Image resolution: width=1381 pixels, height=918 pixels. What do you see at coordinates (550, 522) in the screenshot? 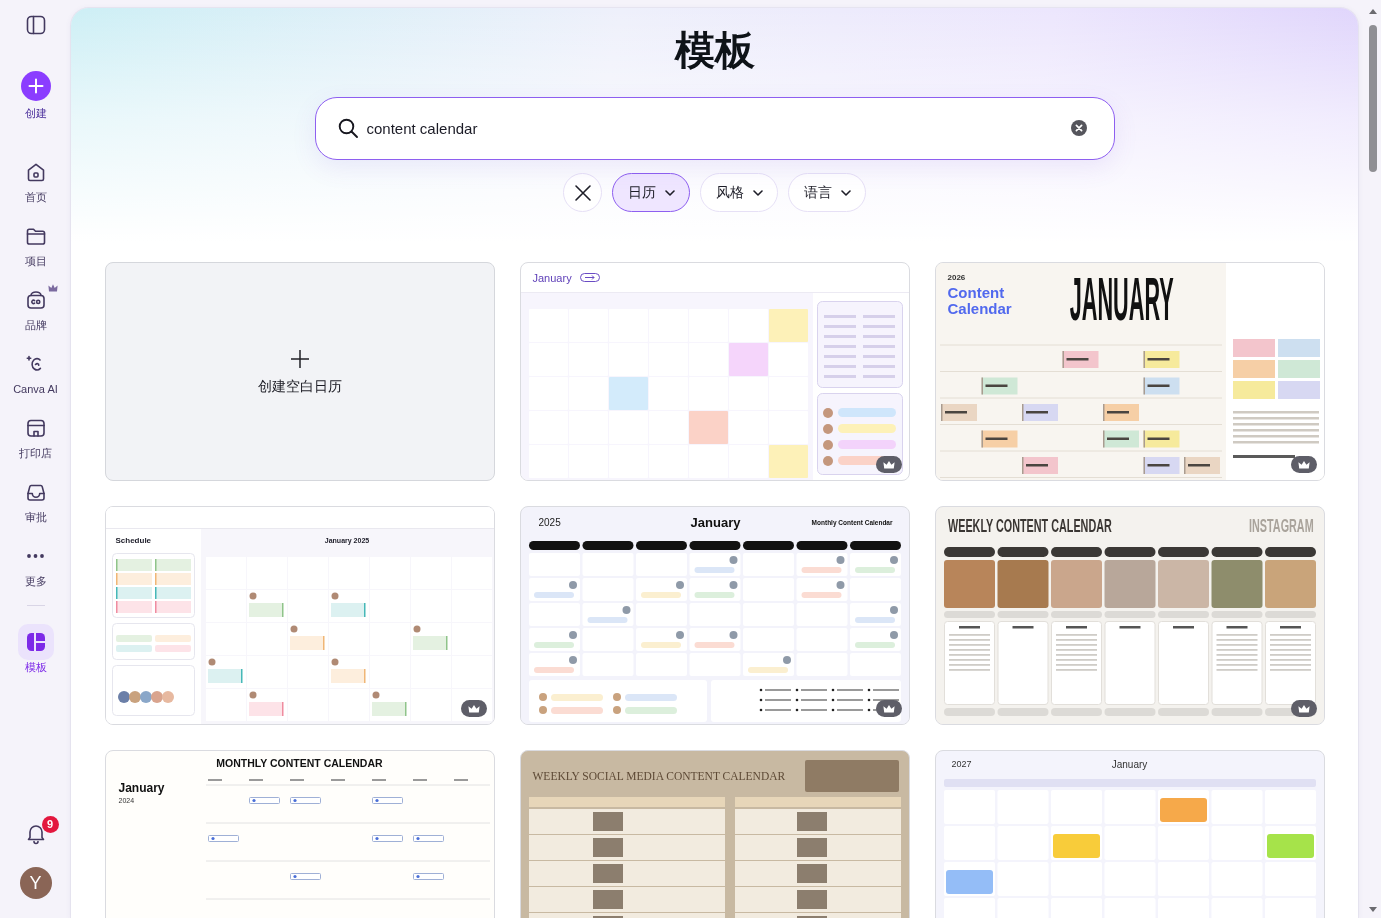
I see `year-label: 2025` at bounding box center [550, 522].